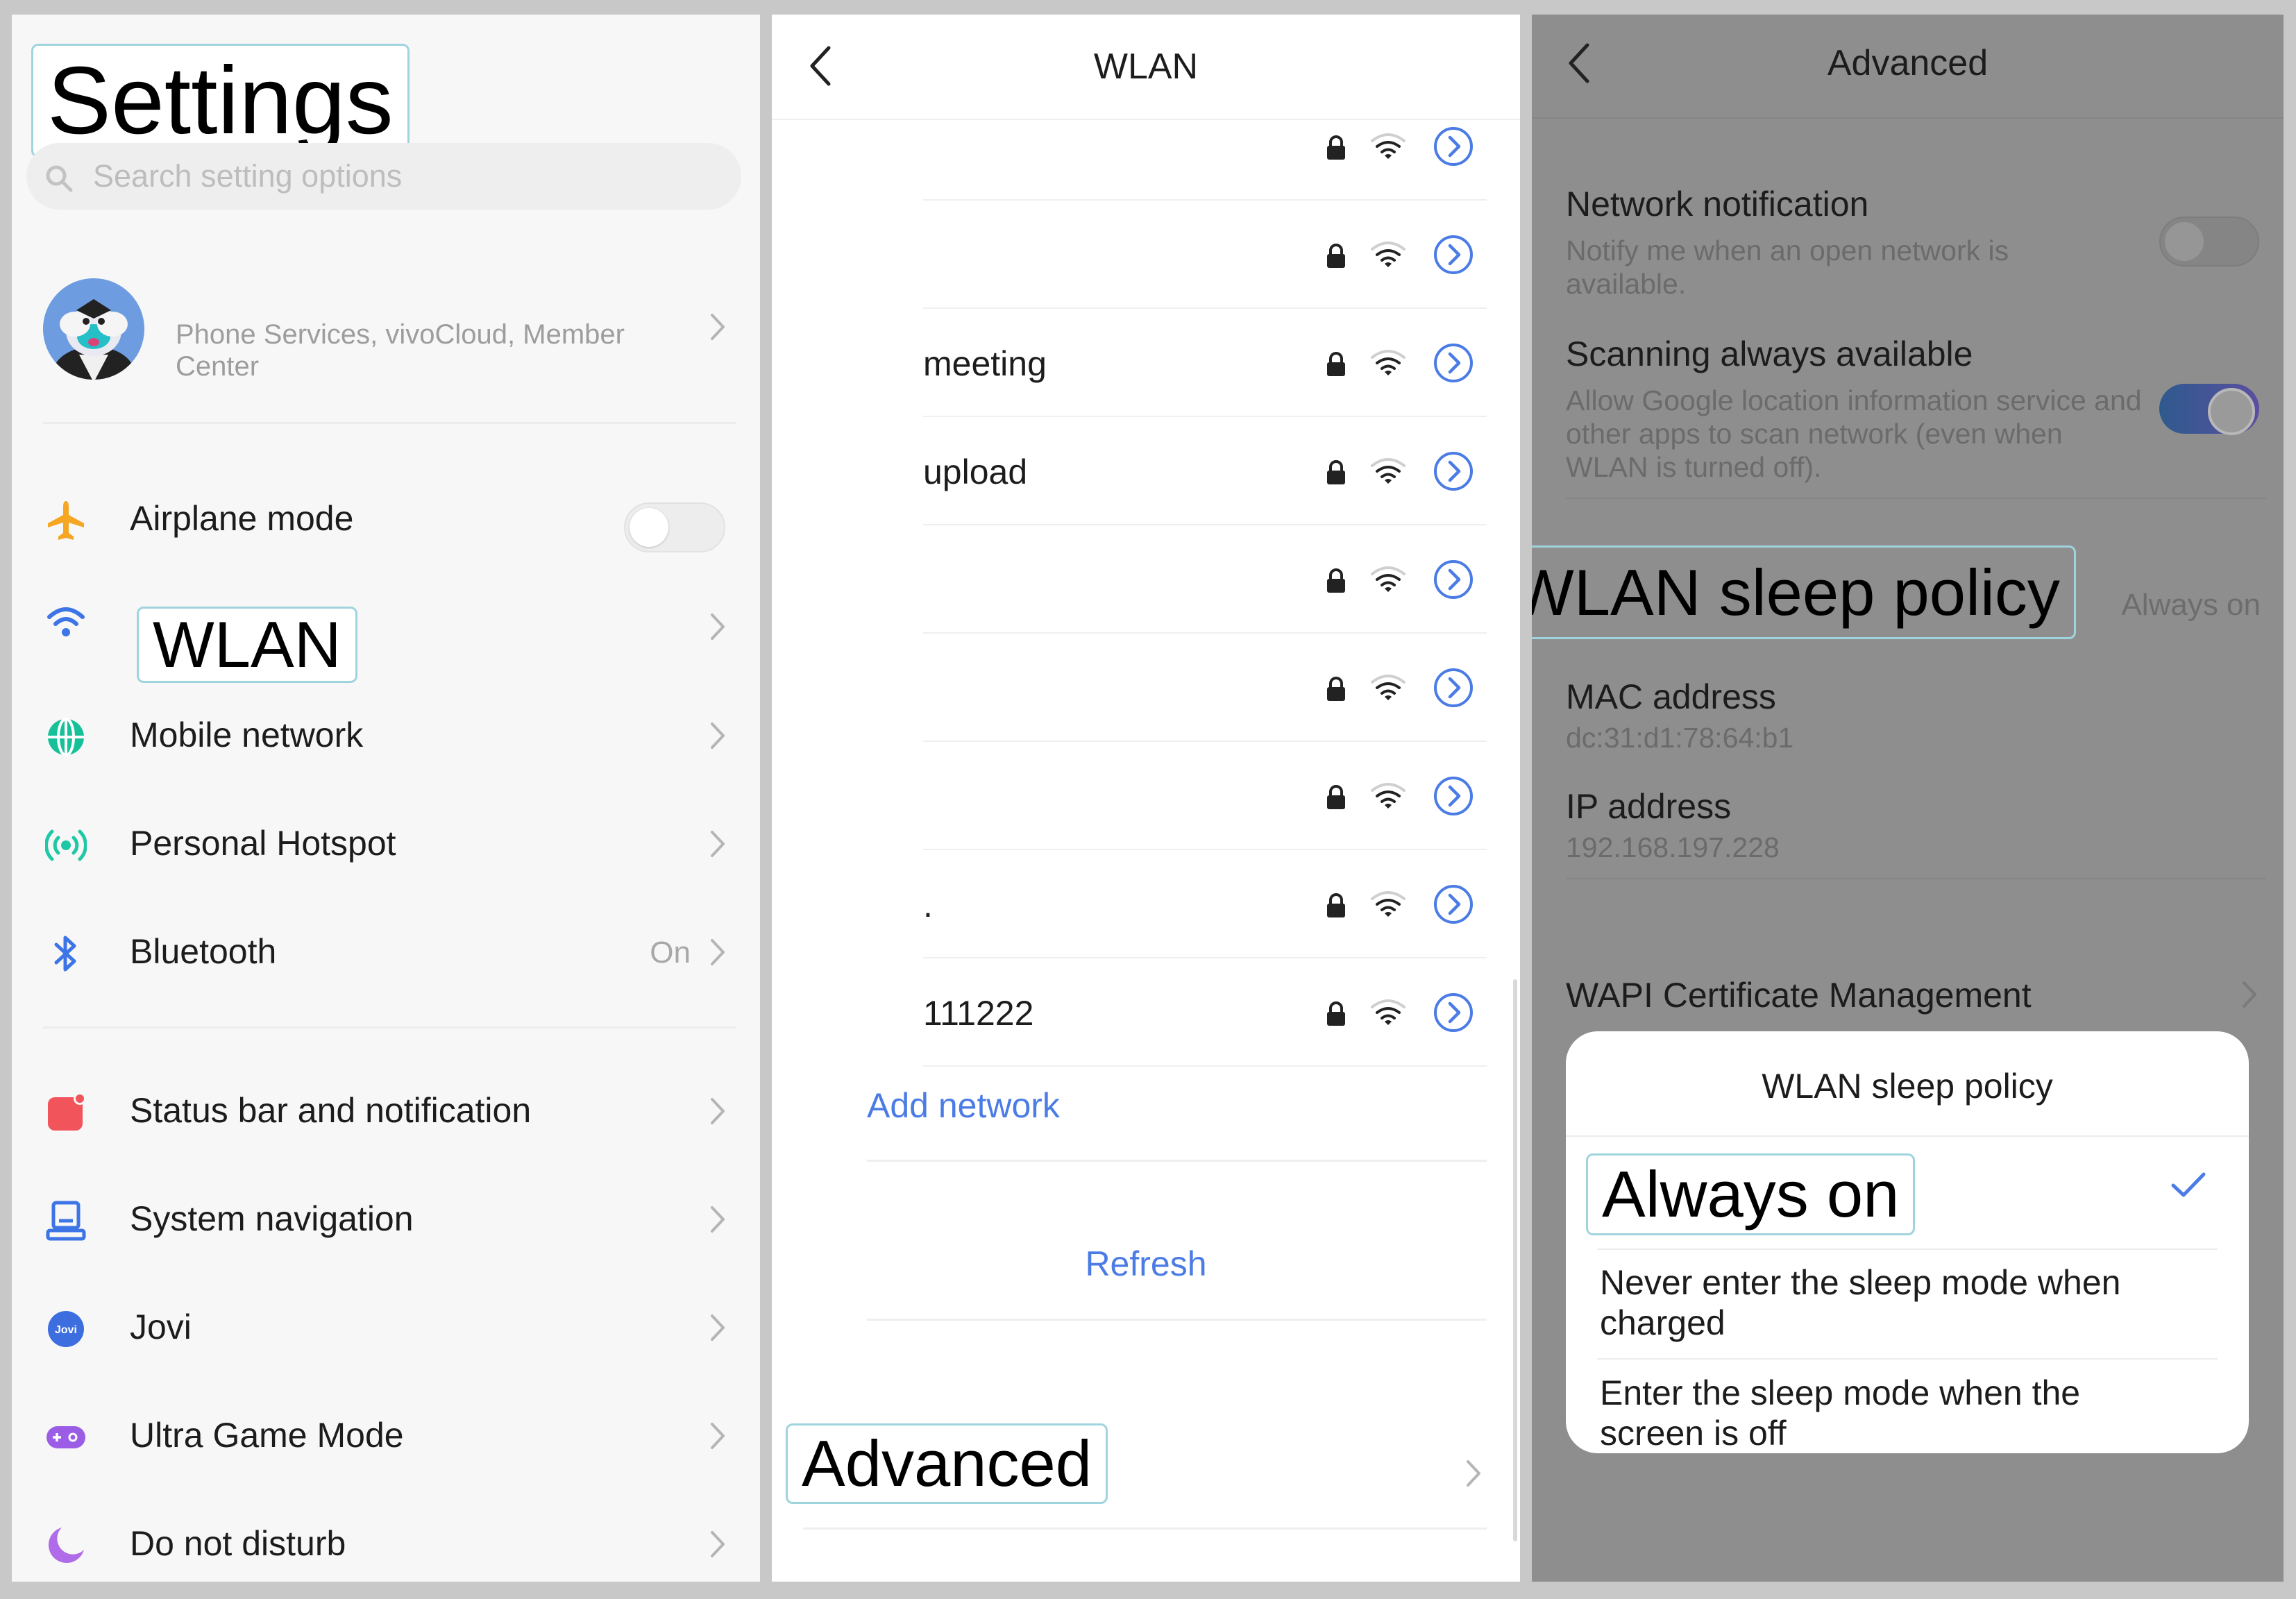 Image resolution: width=2296 pixels, height=1599 pixels. I want to click on network-ssid: ., so click(928, 905).